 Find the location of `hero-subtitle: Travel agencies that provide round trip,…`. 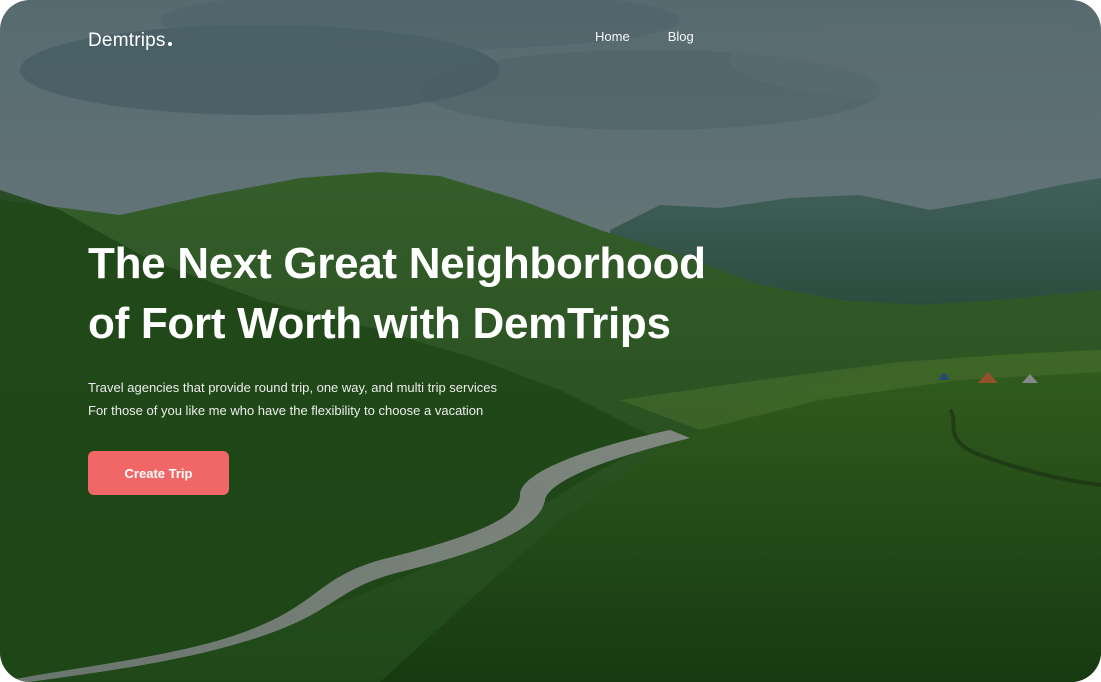

hero-subtitle: Travel agencies that provide round trip,… is located at coordinates (348, 399).